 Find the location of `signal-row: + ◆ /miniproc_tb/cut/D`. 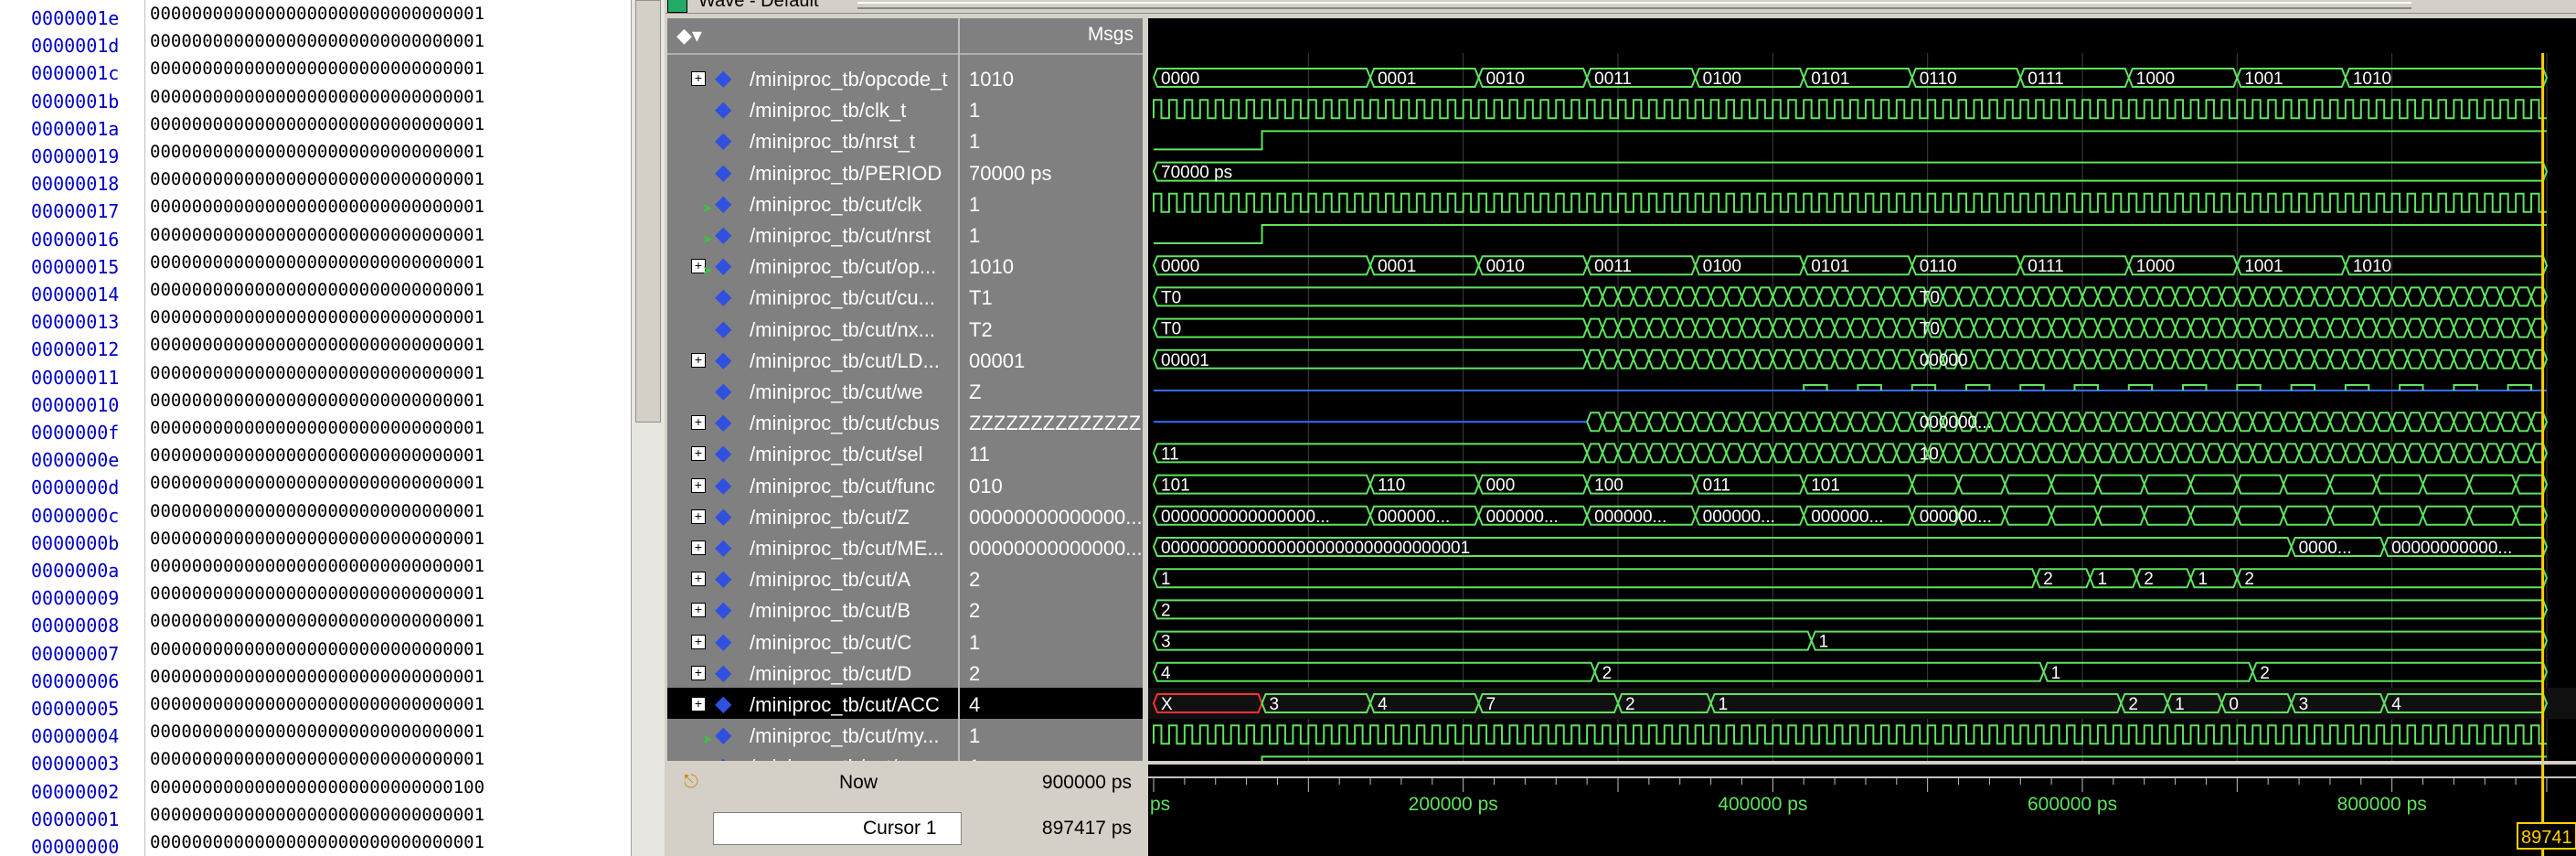

signal-row: + ◆ /miniproc_tb/cut/D is located at coordinates (812, 672).